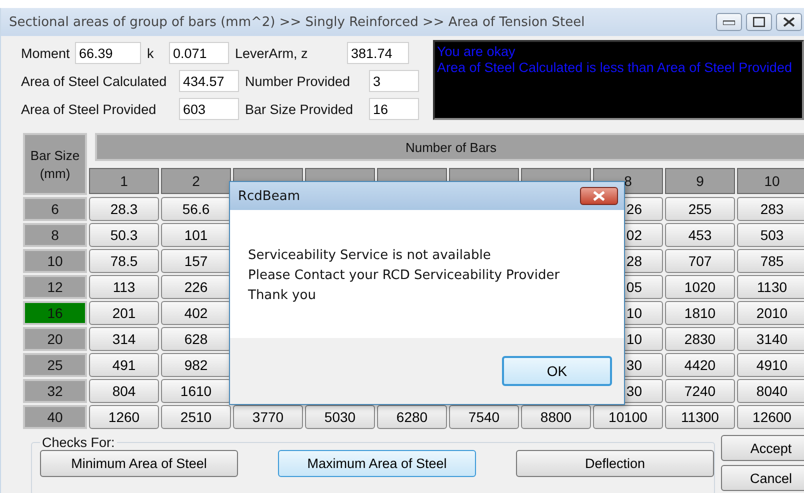 The image size is (804, 493). Describe the element at coordinates (196, 339) in the screenshot. I see `area-cell: 628` at that location.